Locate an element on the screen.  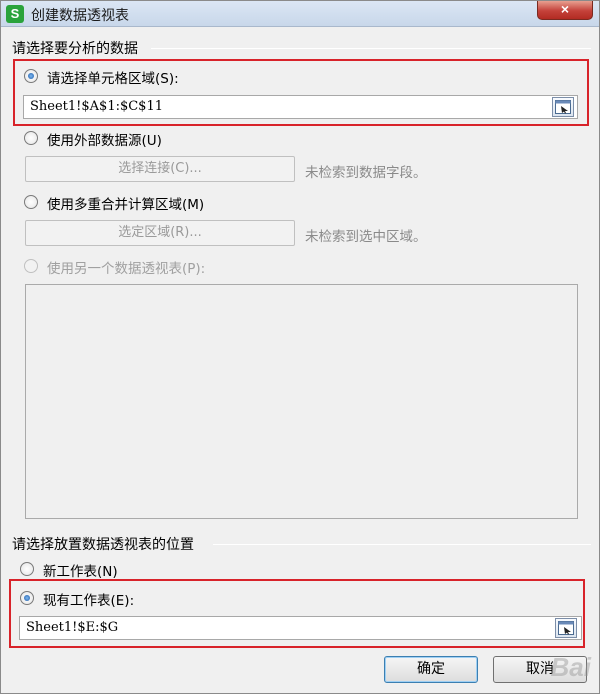
source-group-title: 请选择要分析的数据 is located at coordinates (78, 48).